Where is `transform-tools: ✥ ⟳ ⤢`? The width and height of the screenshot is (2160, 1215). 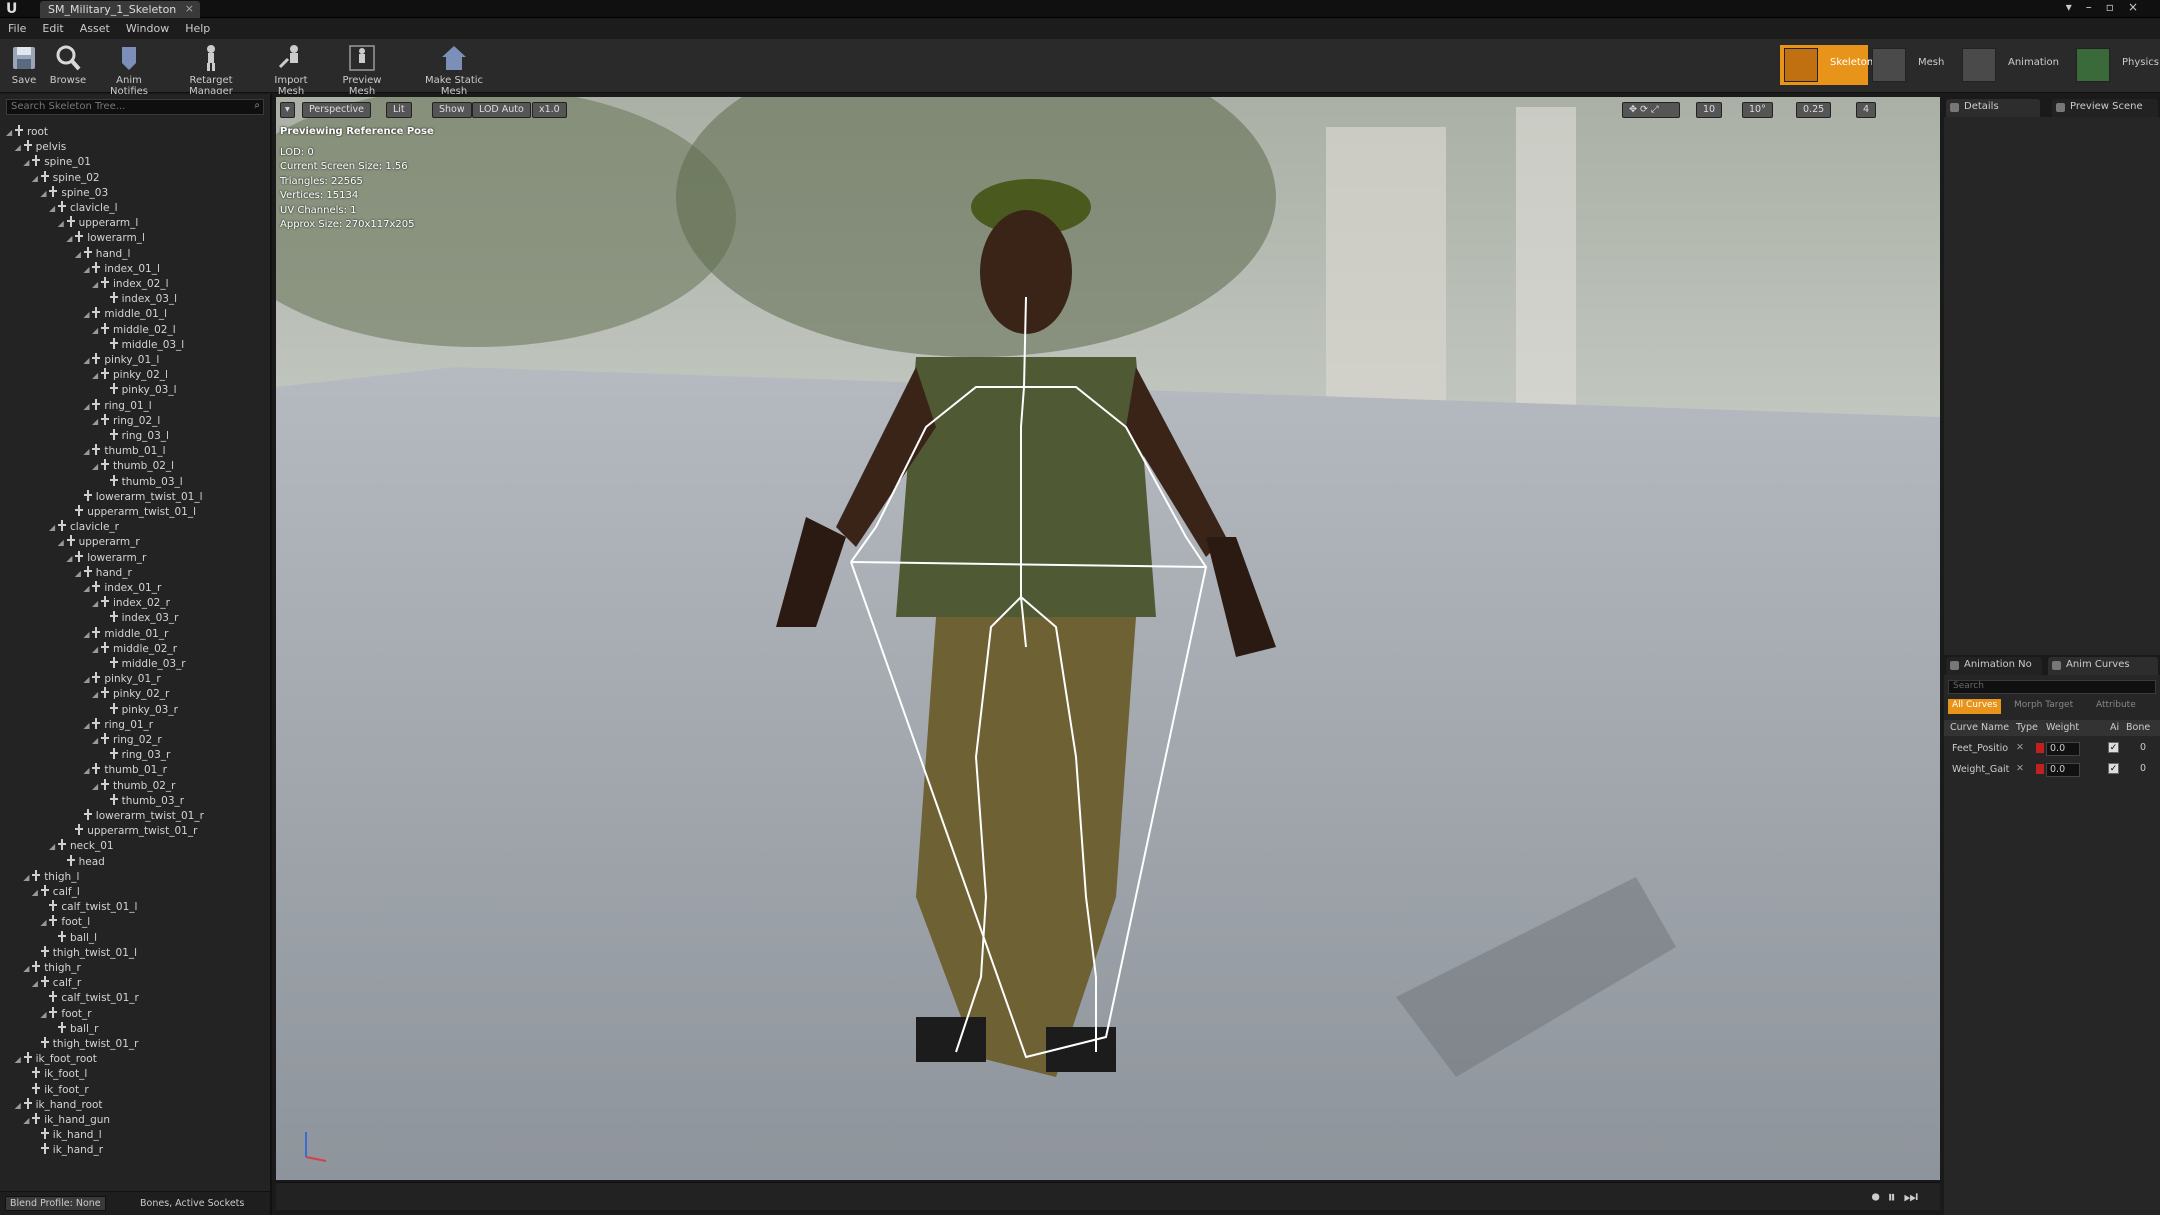 transform-tools: ✥ ⟳ ⤢ is located at coordinates (1651, 110).